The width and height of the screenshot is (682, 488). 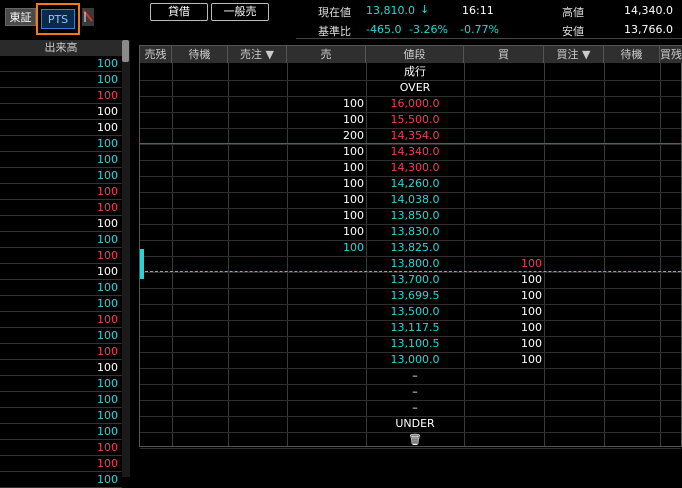 What do you see at coordinates (179, 12) in the screenshot?
I see `credit-button: 貸借` at bounding box center [179, 12].